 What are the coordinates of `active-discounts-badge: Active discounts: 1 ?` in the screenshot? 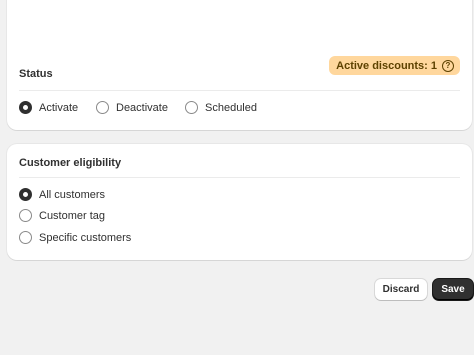 It's located at (394, 65).